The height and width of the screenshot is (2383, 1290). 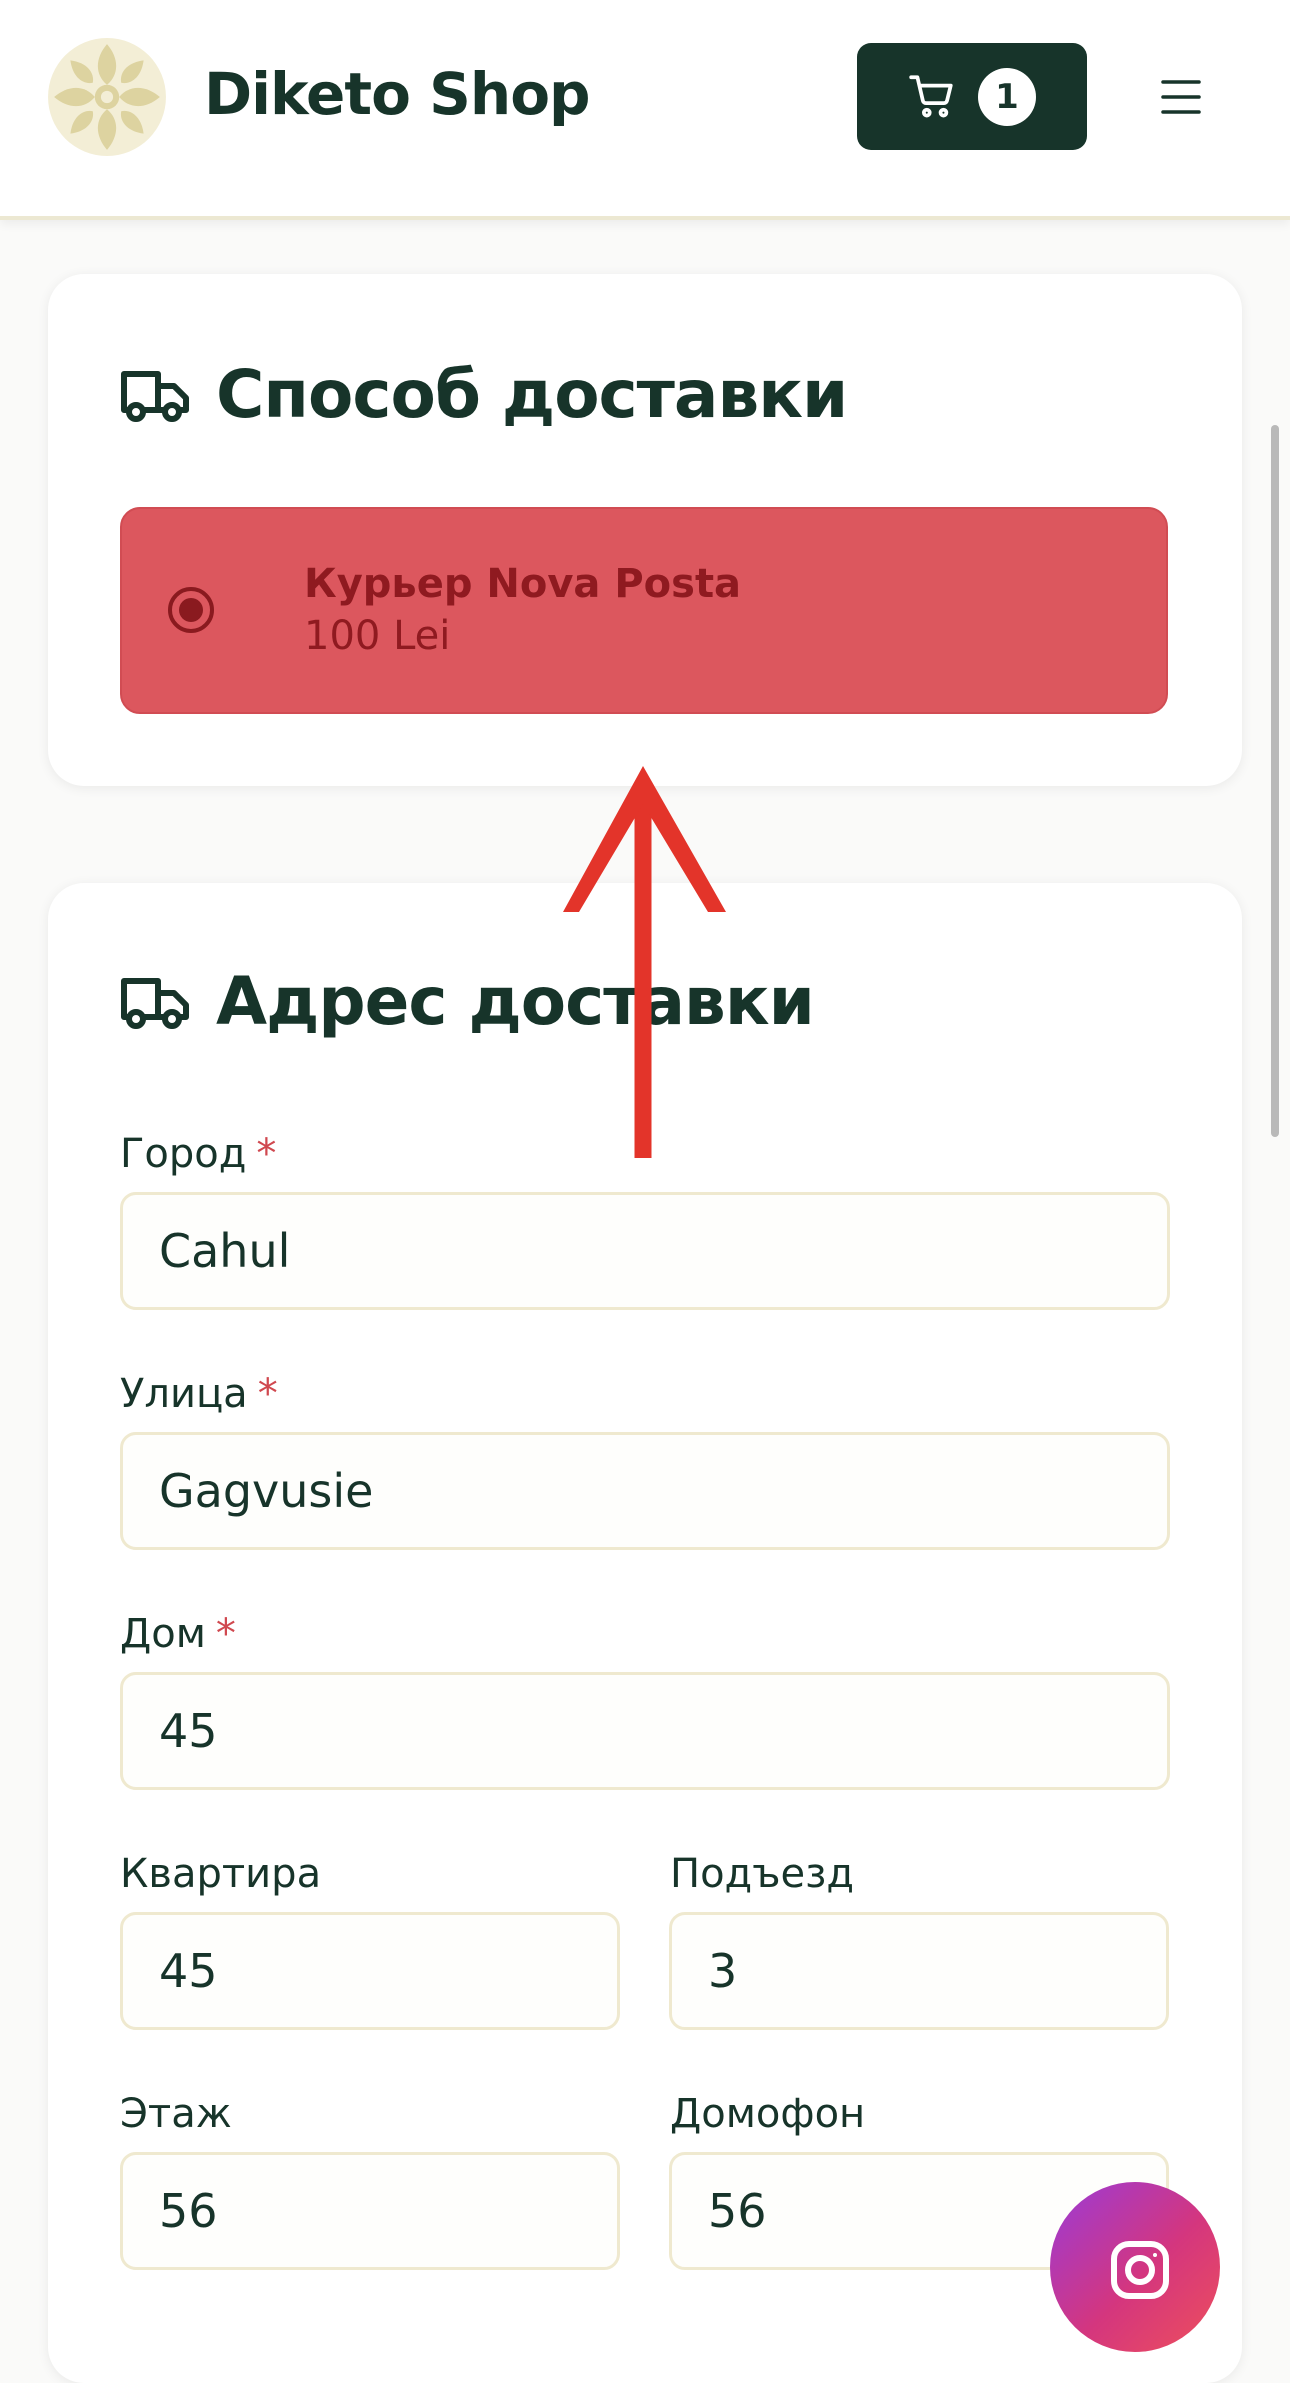 I want to click on city-label-text: Город, so click(x=183, y=1154).